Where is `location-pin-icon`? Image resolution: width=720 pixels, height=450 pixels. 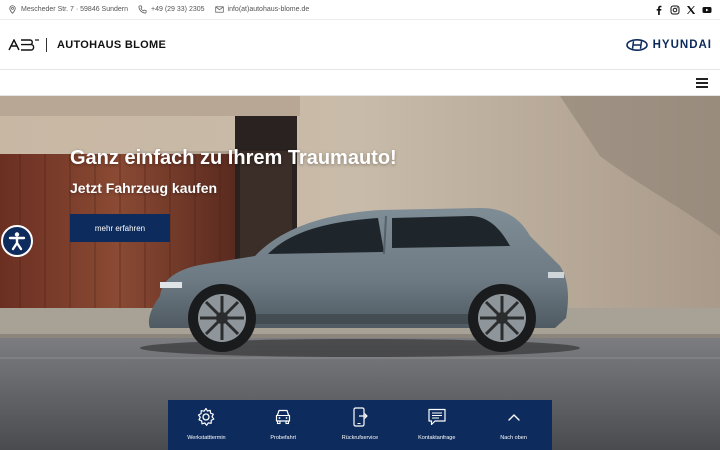
location-pin-icon is located at coordinates (12, 9).